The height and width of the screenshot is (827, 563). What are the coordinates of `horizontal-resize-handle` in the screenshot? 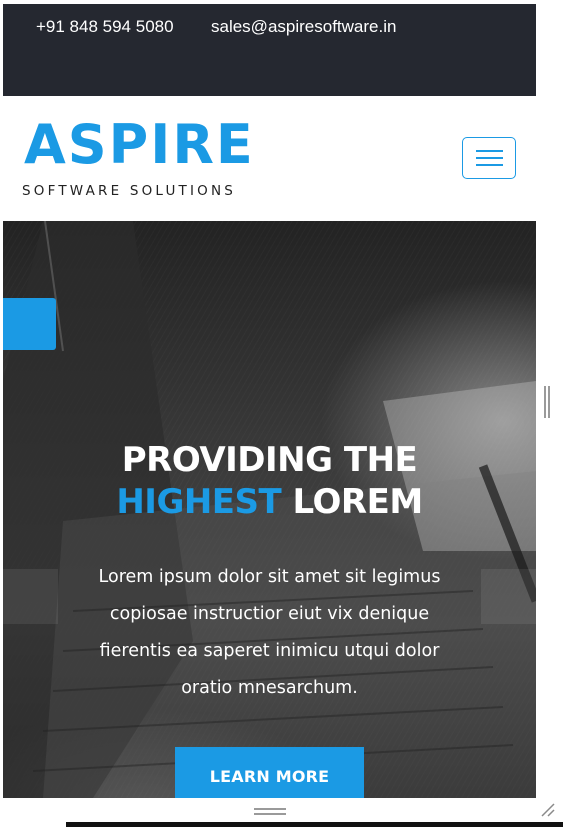 It's located at (270, 812).